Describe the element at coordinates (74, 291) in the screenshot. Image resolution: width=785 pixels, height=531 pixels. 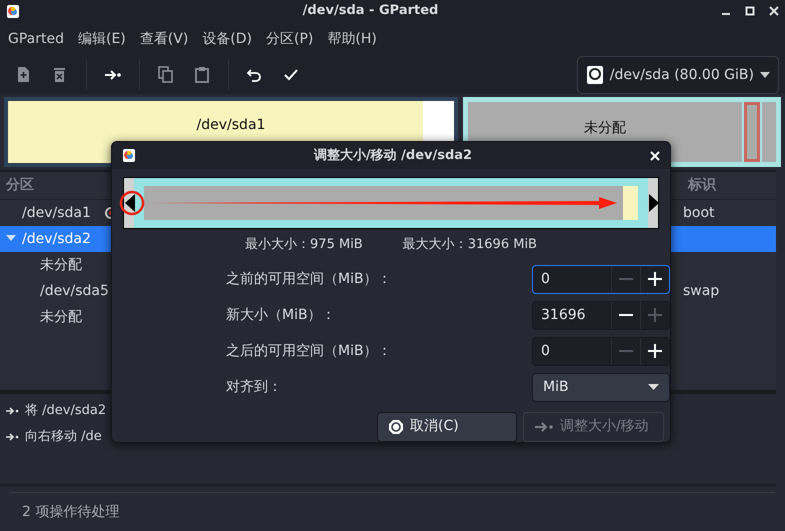
I see `partition-name: /dev/sda5` at that location.